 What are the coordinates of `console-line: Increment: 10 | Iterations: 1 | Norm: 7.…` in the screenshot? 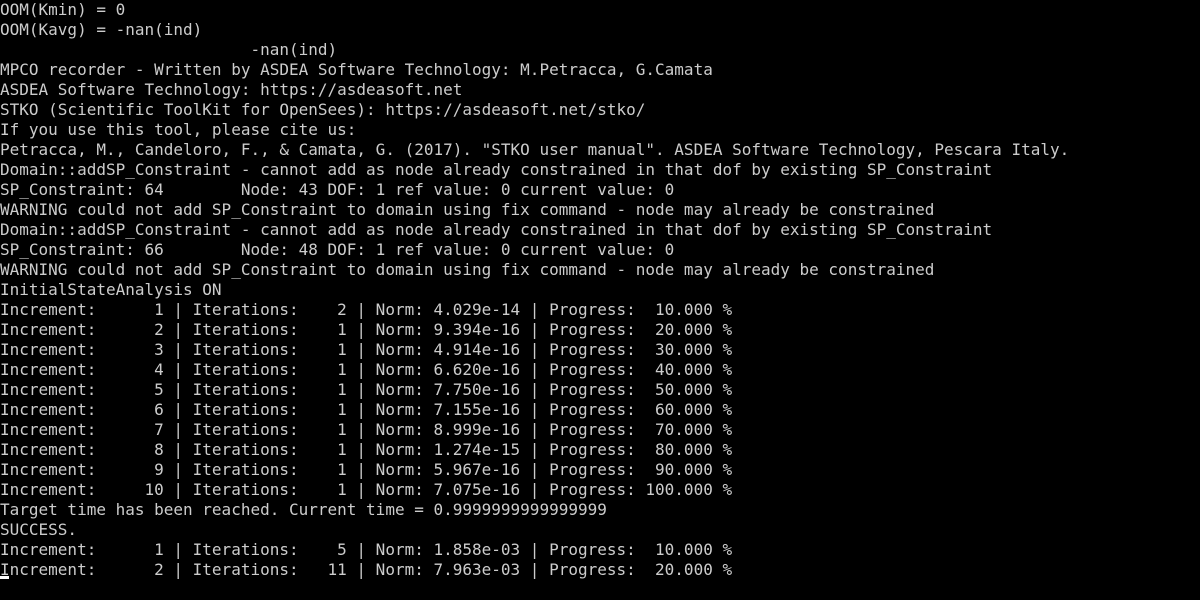 It's located at (366, 489).